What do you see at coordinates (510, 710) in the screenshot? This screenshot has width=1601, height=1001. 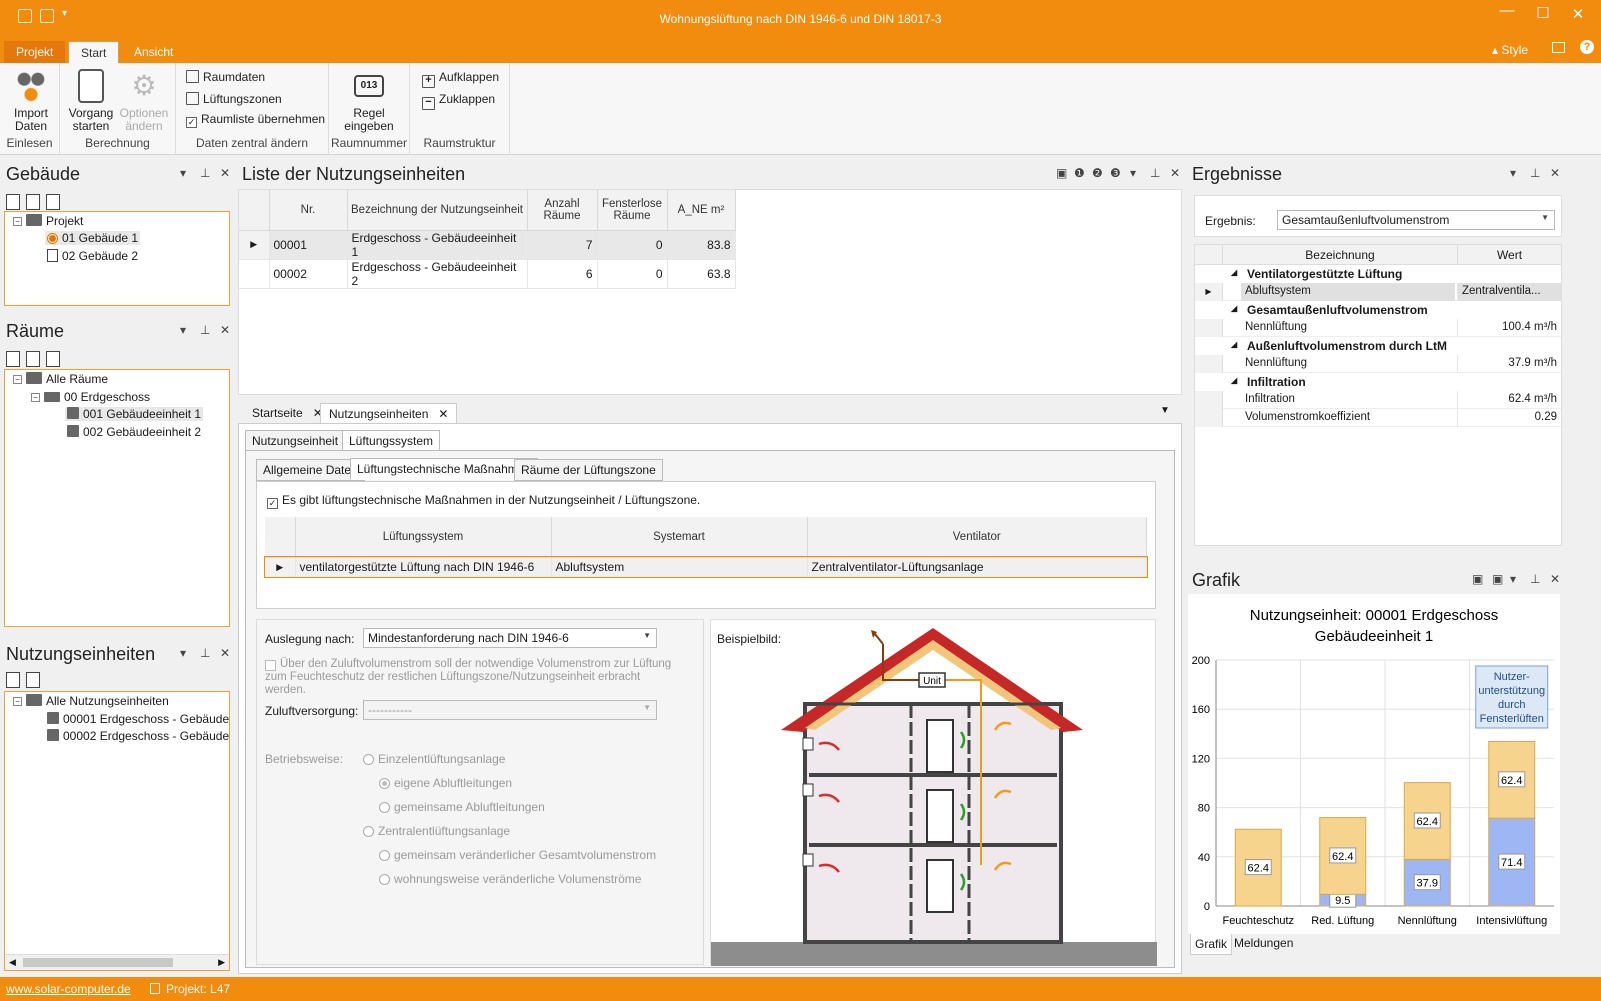 I see `zuluftversorgung-select: ----------- ▼` at bounding box center [510, 710].